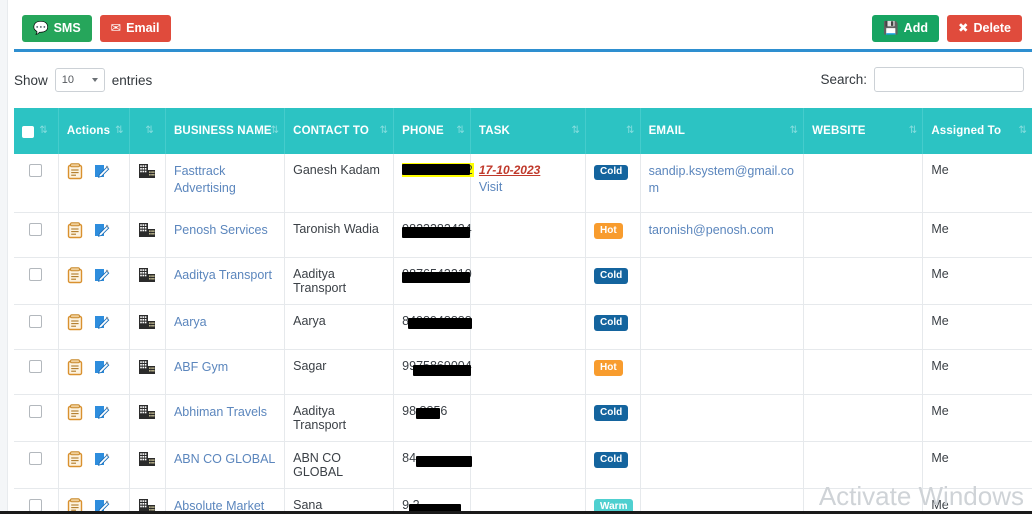 The width and height of the screenshot is (1032, 514). I want to click on row-select-cell, so click(36, 327).